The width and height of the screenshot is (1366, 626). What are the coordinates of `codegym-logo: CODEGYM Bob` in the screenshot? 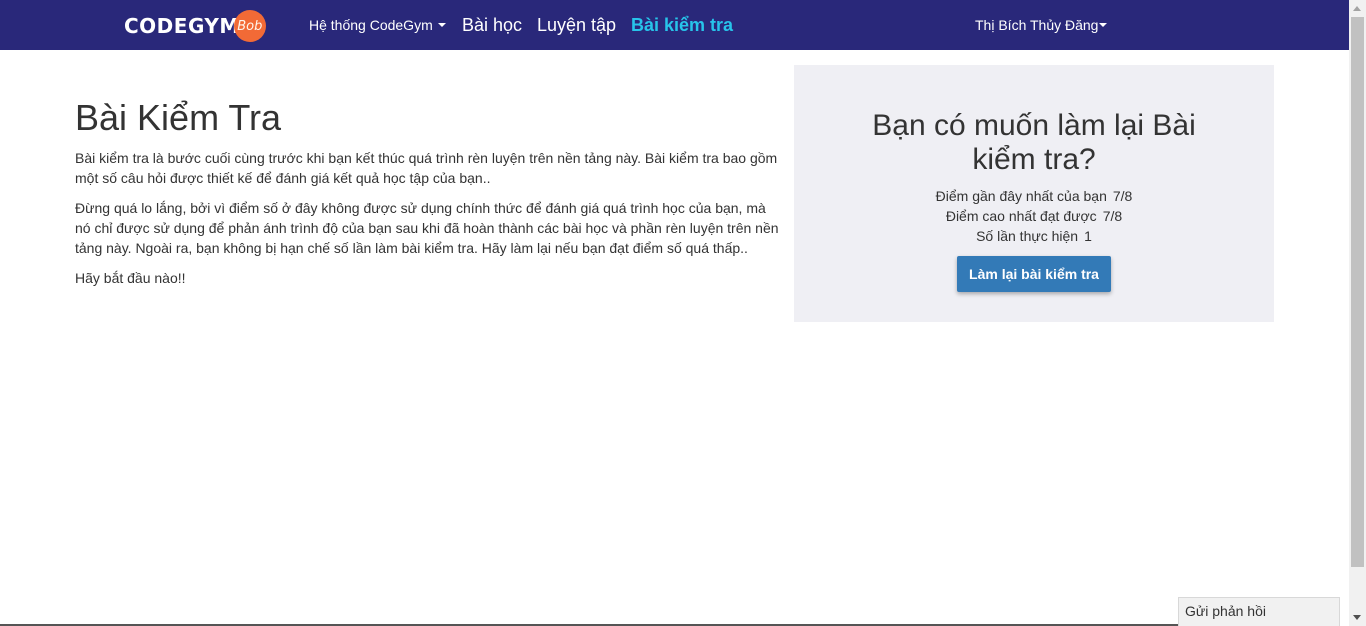 It's located at (195, 26).